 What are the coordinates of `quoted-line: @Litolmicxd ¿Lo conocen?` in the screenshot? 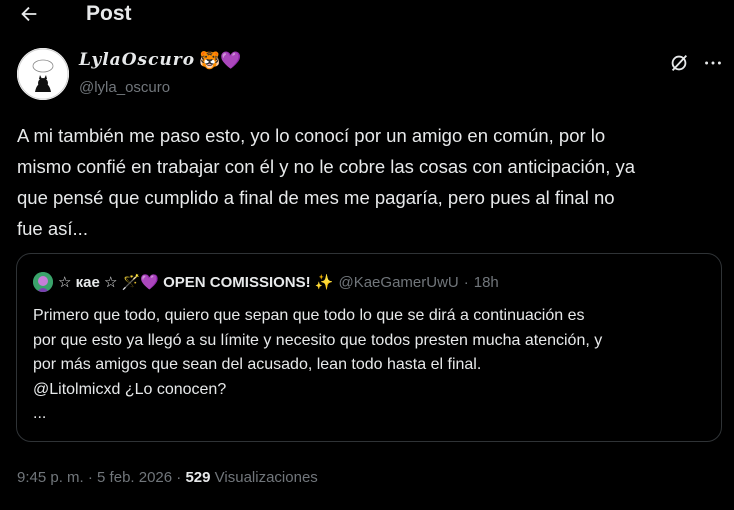 It's located at (130, 389).